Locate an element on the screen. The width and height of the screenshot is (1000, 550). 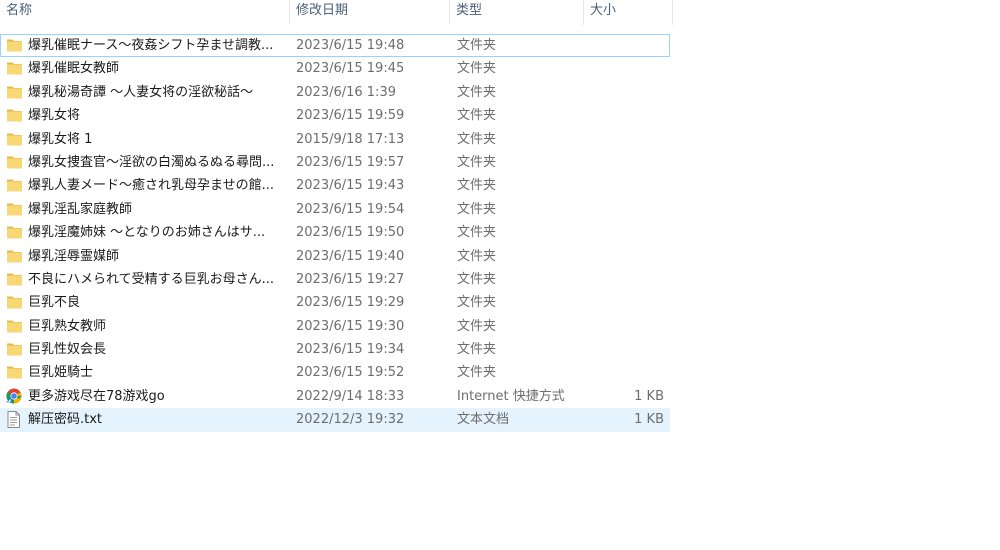
file-modified-date: 2023/6/15 19:57 is located at coordinates (350, 162).